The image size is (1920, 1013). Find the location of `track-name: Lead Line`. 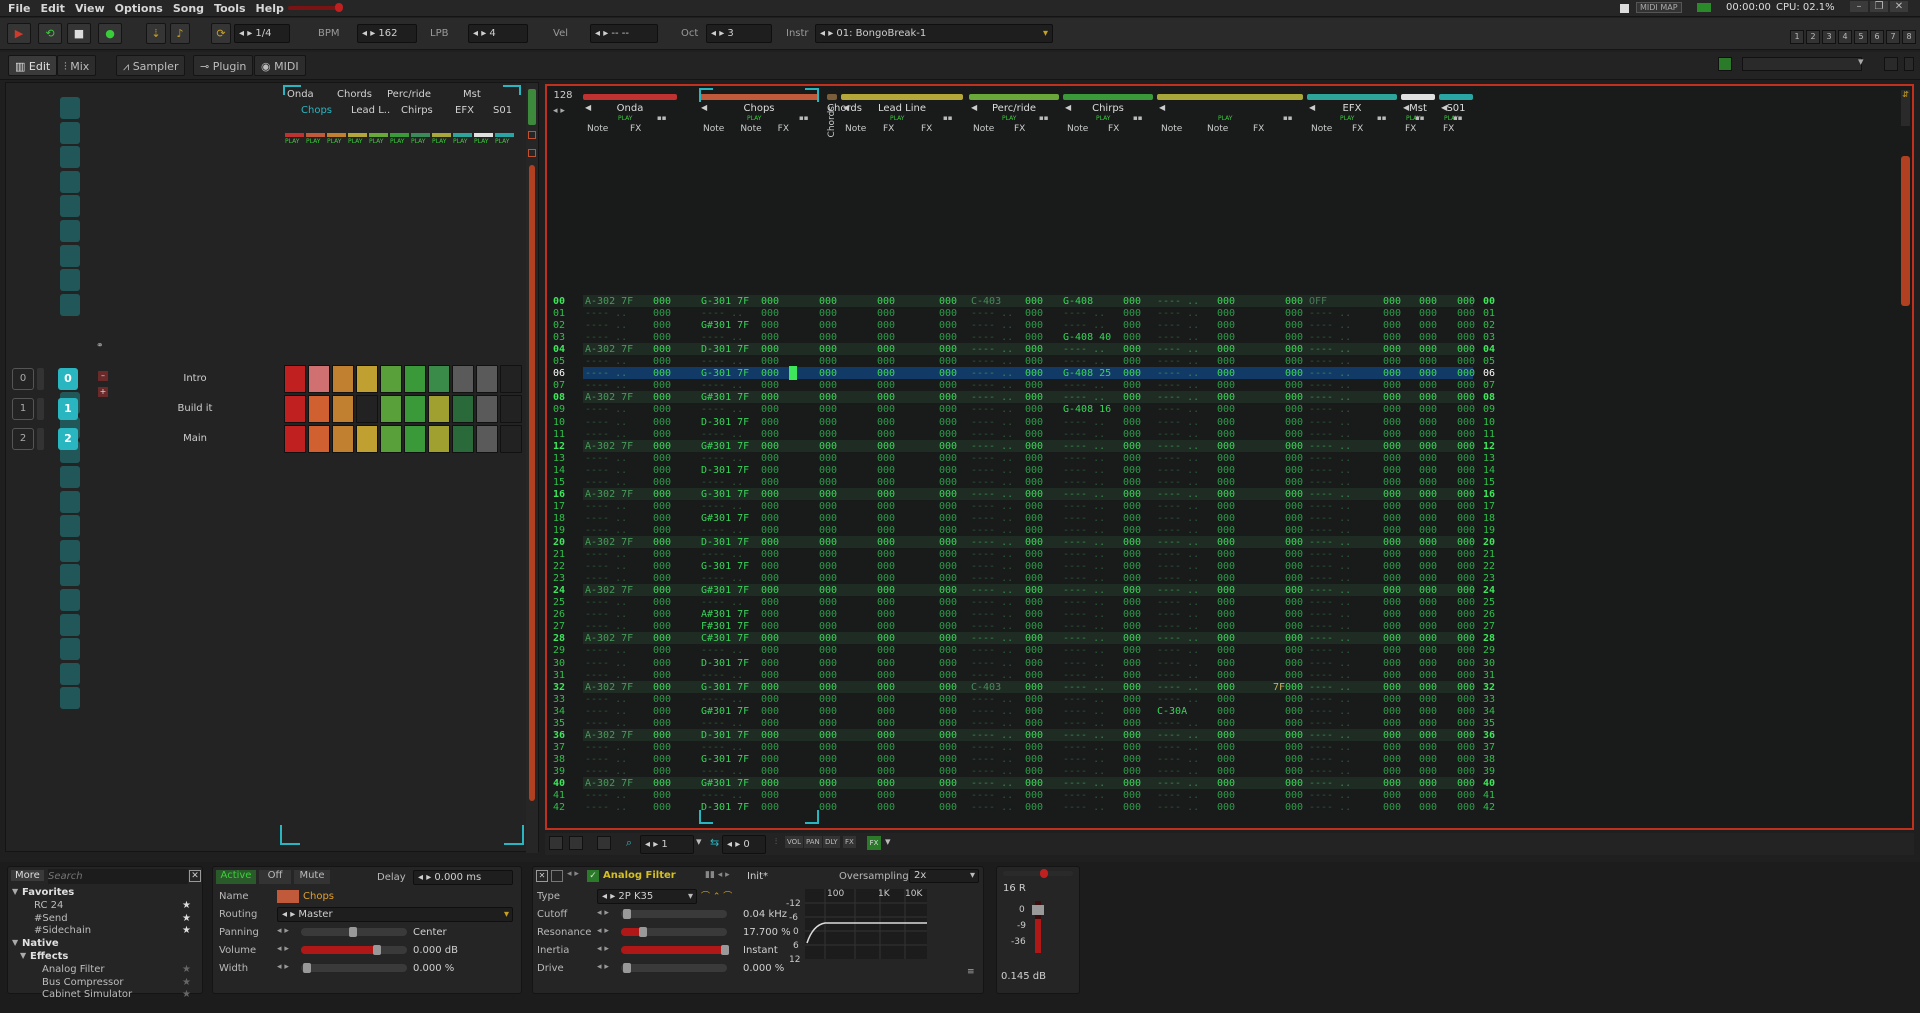

track-name: Lead Line is located at coordinates (902, 108).